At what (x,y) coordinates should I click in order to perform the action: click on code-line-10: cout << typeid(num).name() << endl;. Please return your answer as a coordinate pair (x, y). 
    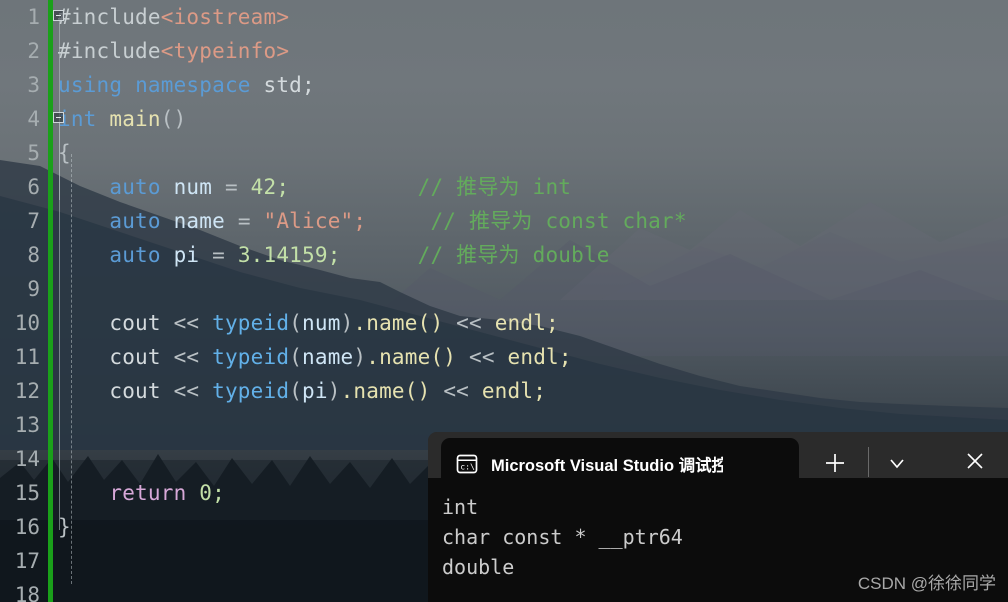
    Looking at the image, I should click on (308, 323).